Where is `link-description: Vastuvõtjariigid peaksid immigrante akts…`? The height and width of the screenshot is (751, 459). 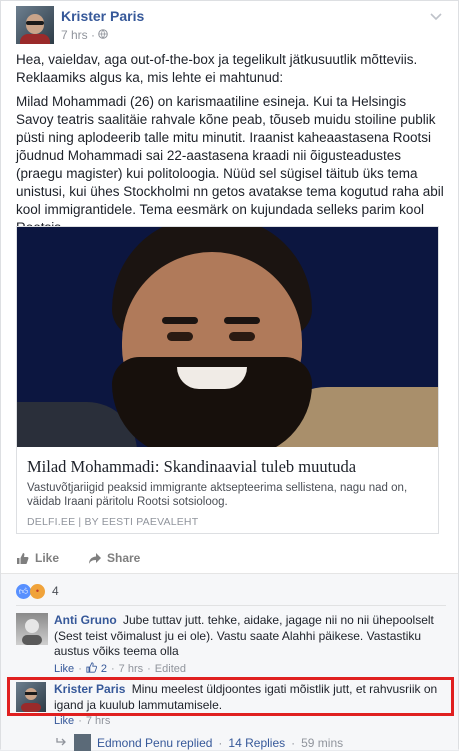
link-description: Vastuvõtjariigid peaksid immigrante akts… is located at coordinates (217, 495).